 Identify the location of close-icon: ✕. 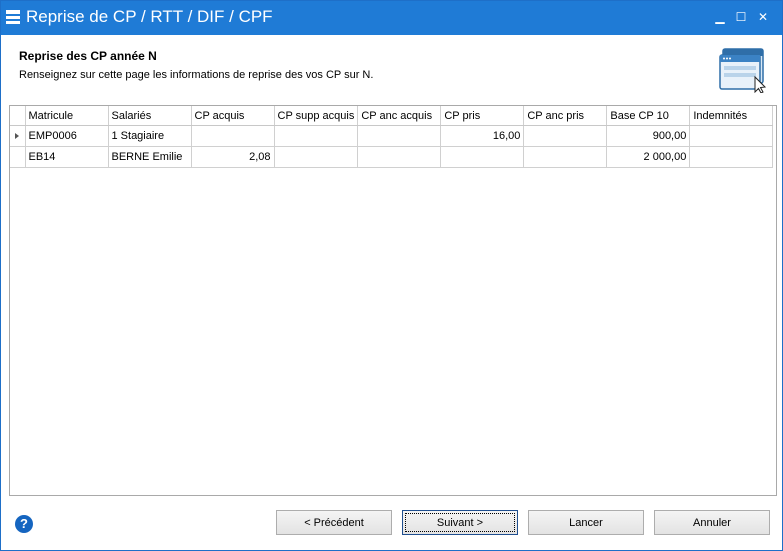
(763, 17).